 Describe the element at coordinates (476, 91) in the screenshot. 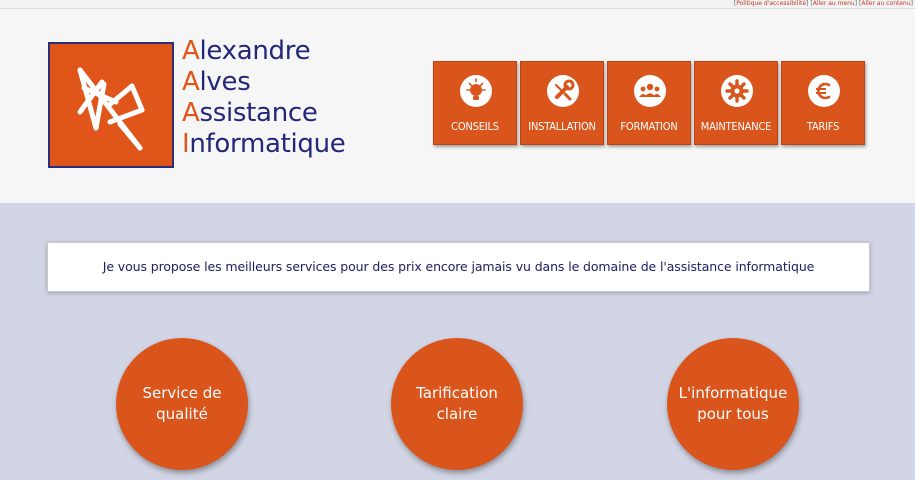

I see `lightbulb-icon` at that location.